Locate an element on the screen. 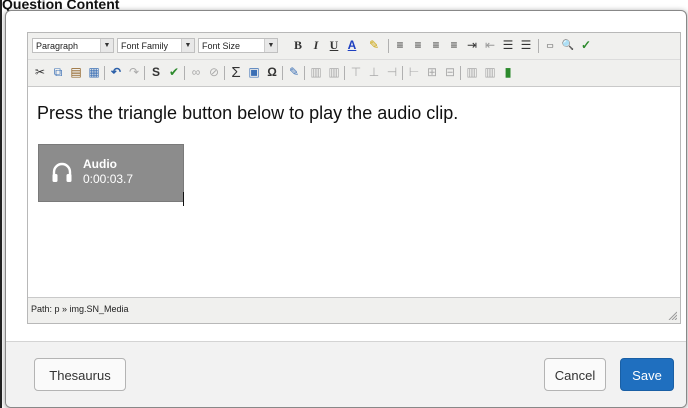  merge-cells-icon: ⊞ is located at coordinates (432, 72).